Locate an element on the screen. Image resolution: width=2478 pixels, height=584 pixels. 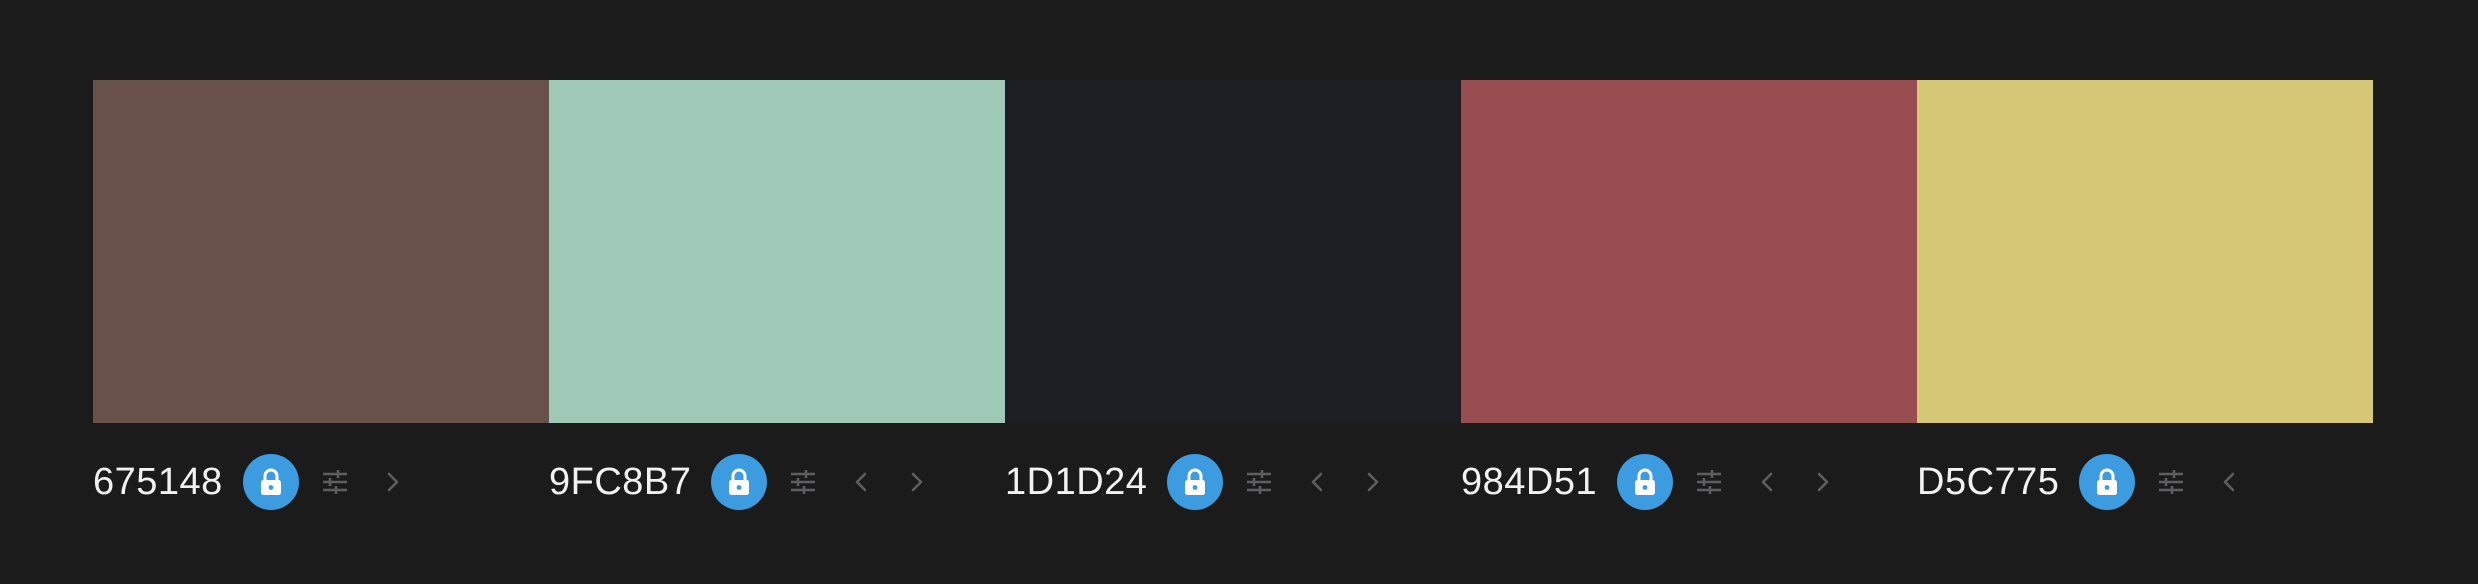
swatch-controls: D5C775 is located at coordinates (2145, 482).